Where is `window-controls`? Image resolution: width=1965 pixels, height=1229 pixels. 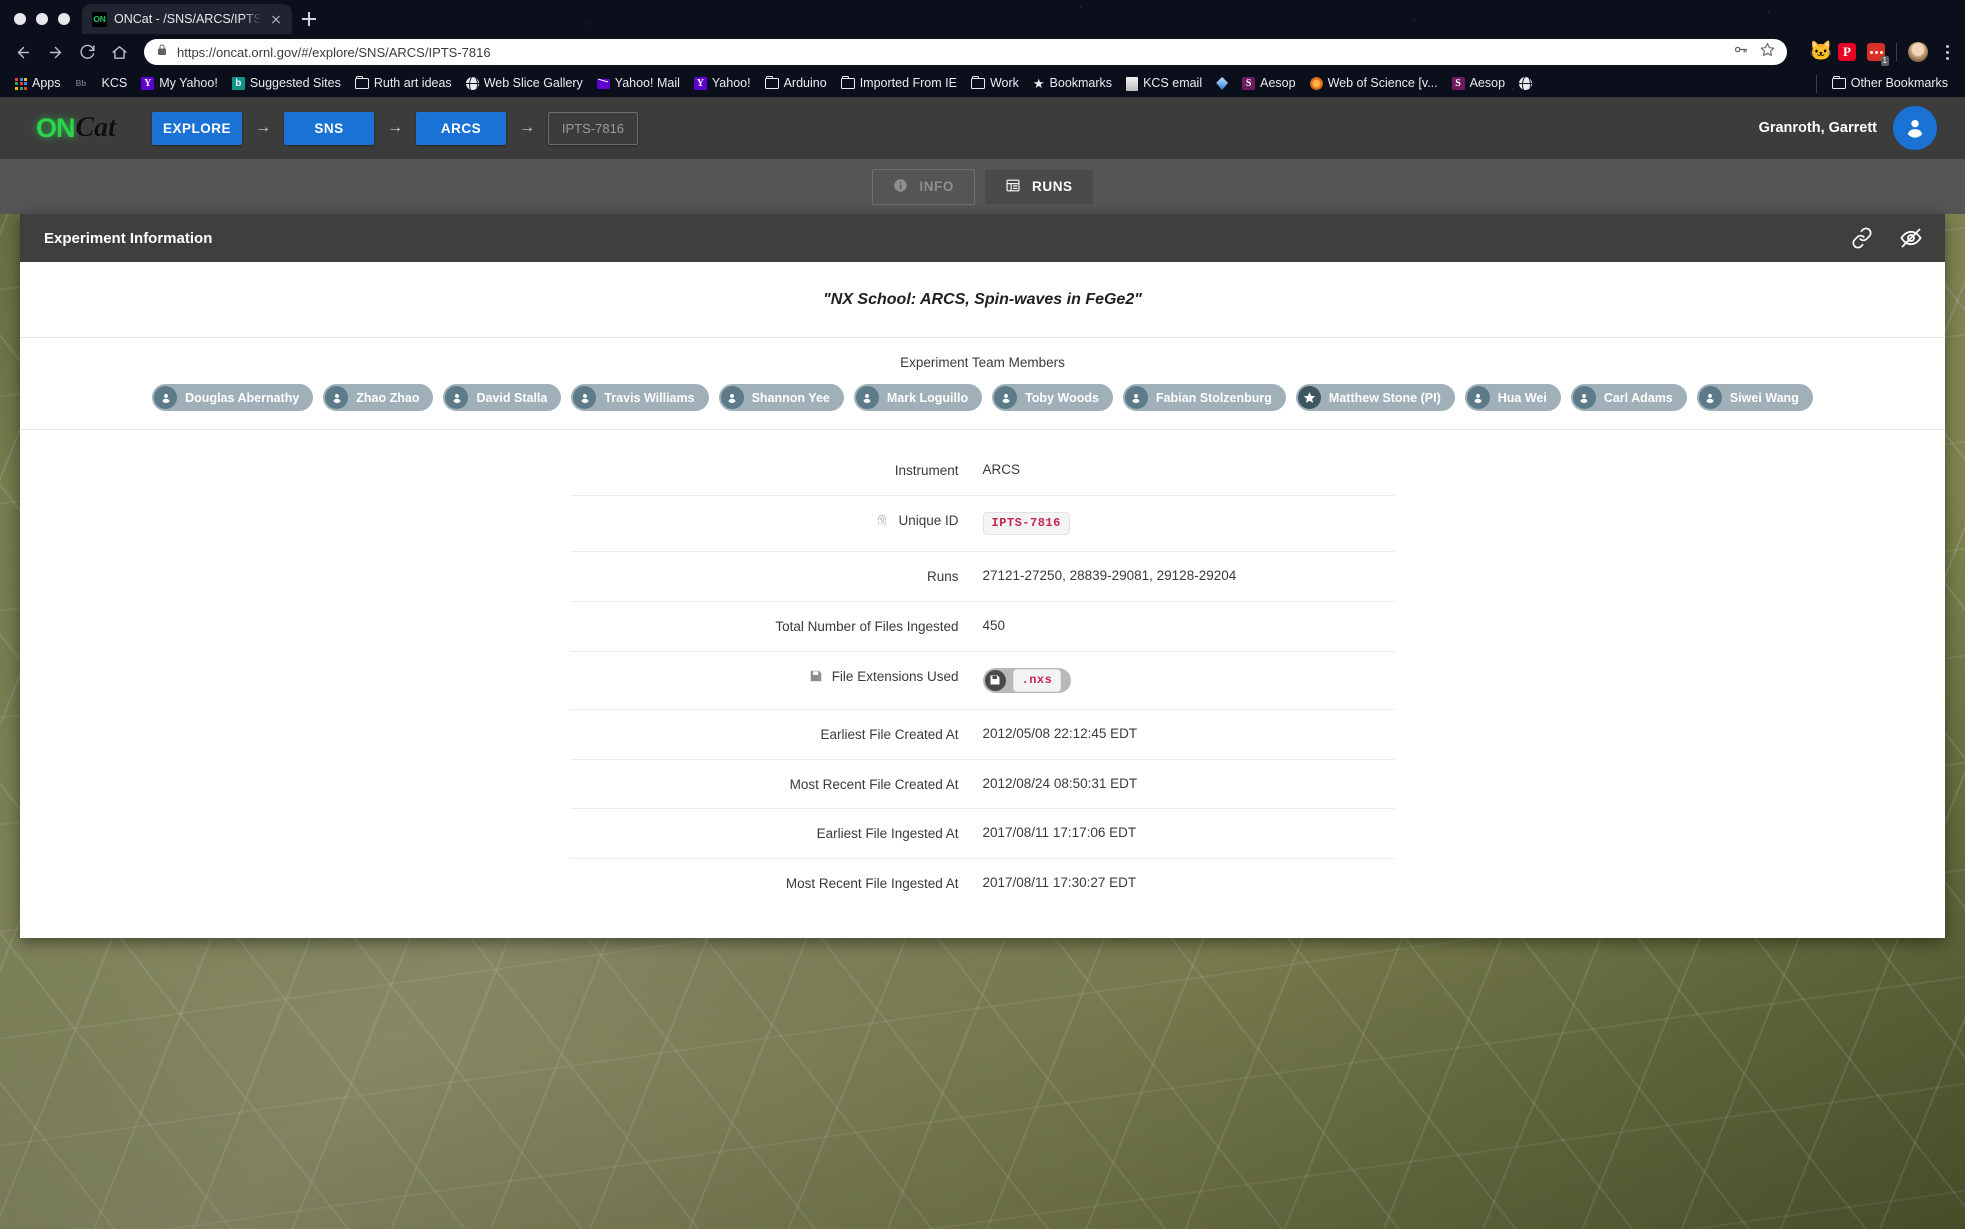
window-controls is located at coordinates (41, 23).